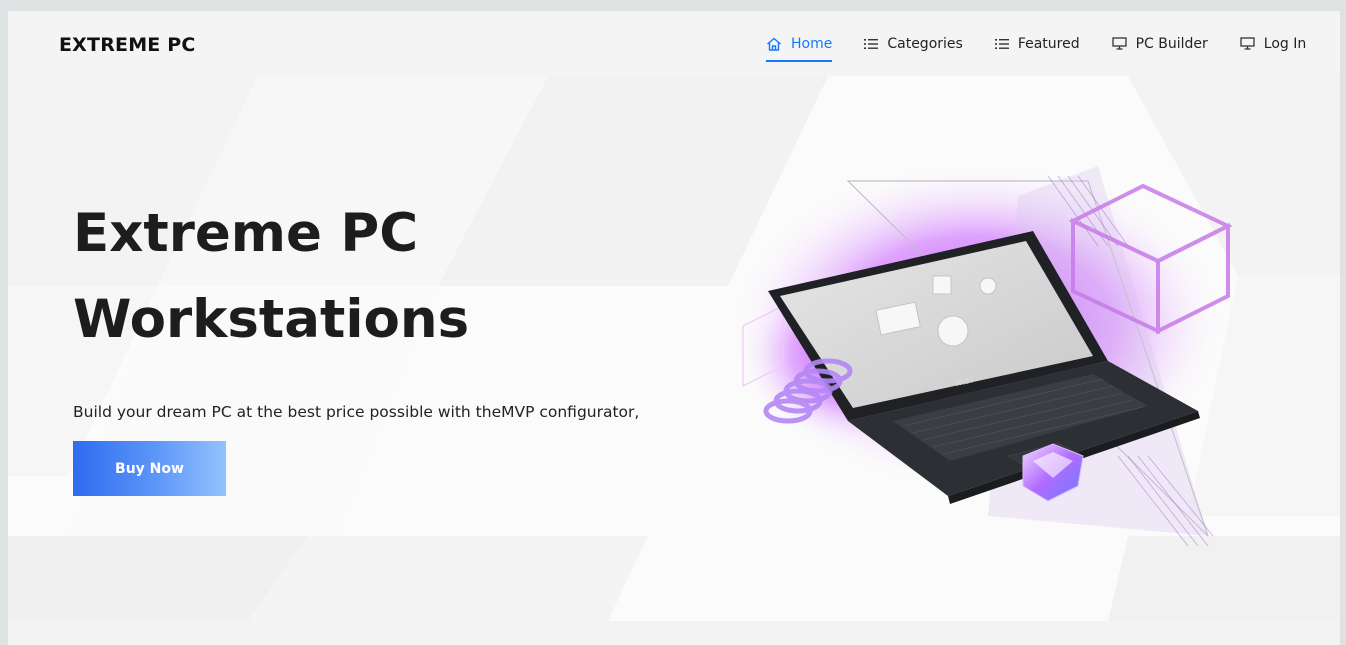 The image size is (1346, 645). I want to click on nav-item-home: Home, so click(799, 43).